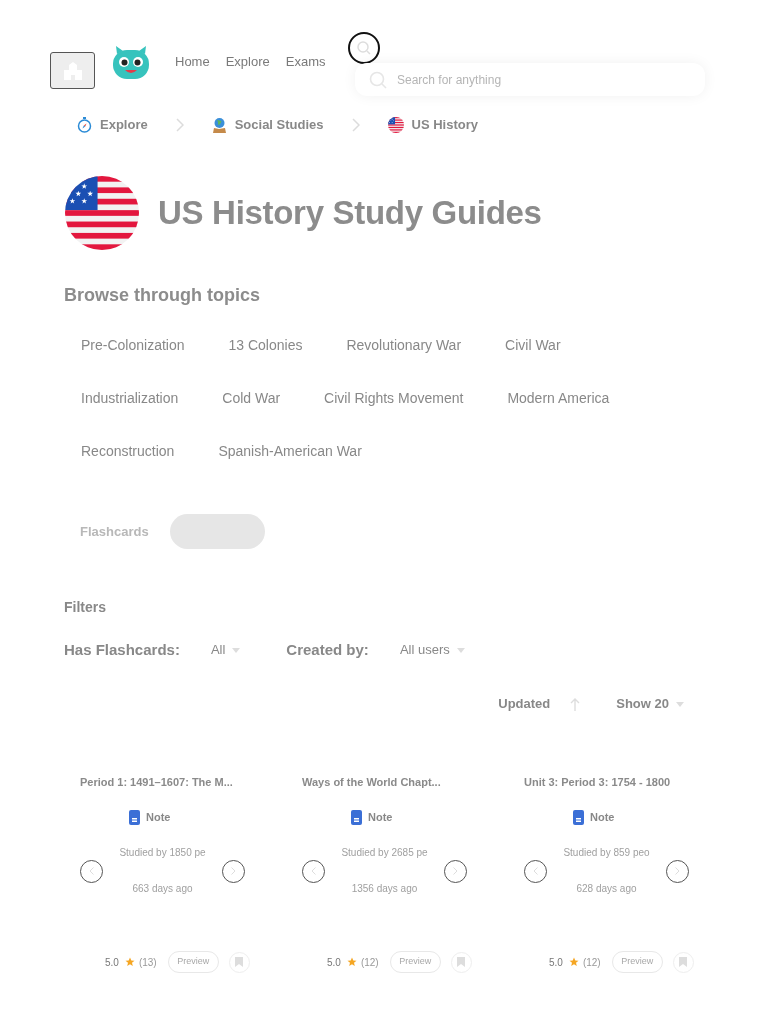  I want to click on topic-link: Modern America, so click(558, 398).